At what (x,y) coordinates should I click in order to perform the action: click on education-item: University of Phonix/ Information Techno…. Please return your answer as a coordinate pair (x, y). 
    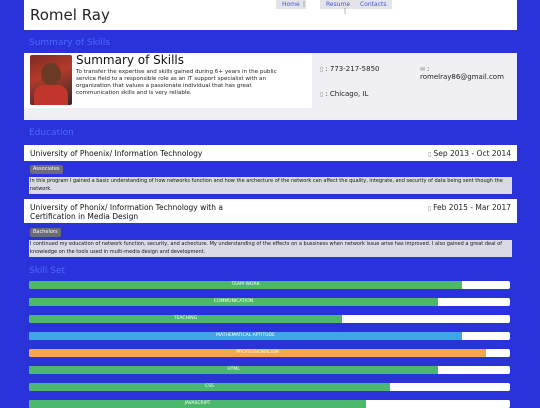
    Looking at the image, I should click on (270, 211).